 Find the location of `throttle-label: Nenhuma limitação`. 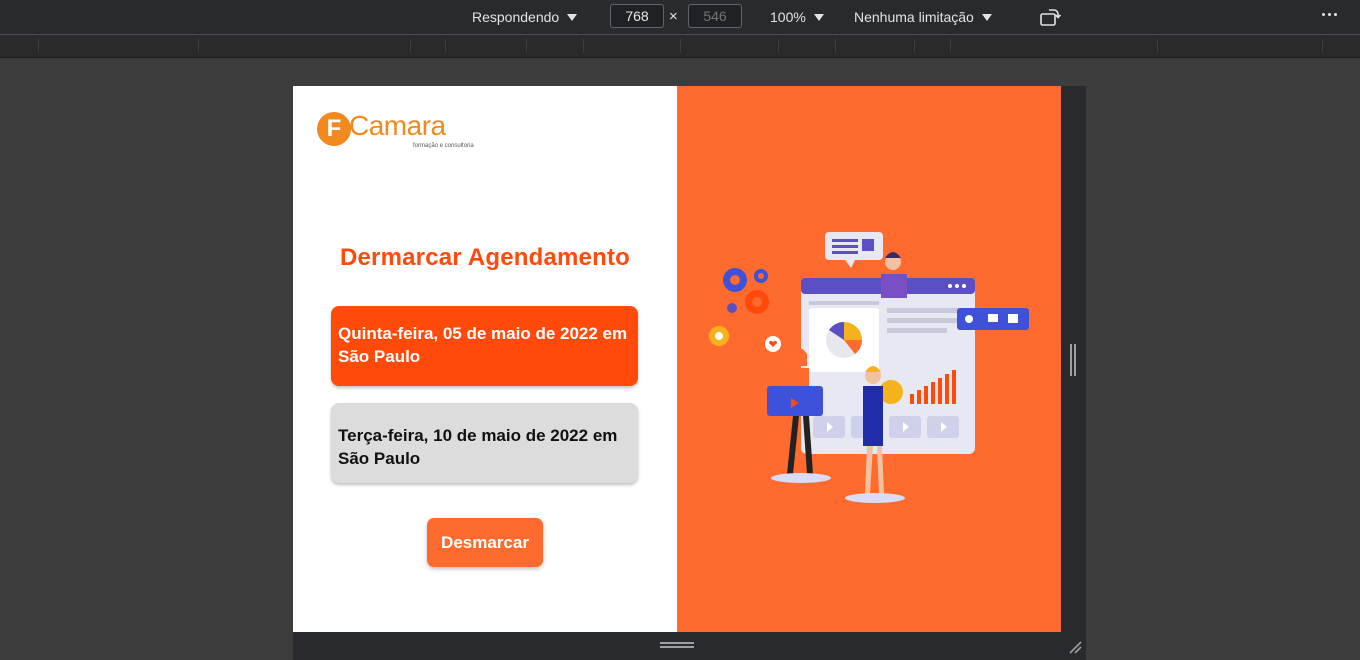

throttle-label: Nenhuma limitação is located at coordinates (914, 17).